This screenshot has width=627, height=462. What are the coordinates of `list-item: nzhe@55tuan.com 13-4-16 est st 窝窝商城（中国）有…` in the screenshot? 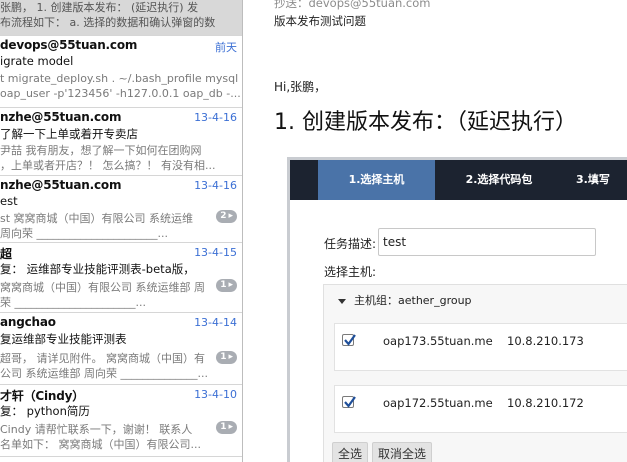 It's located at (121, 209).